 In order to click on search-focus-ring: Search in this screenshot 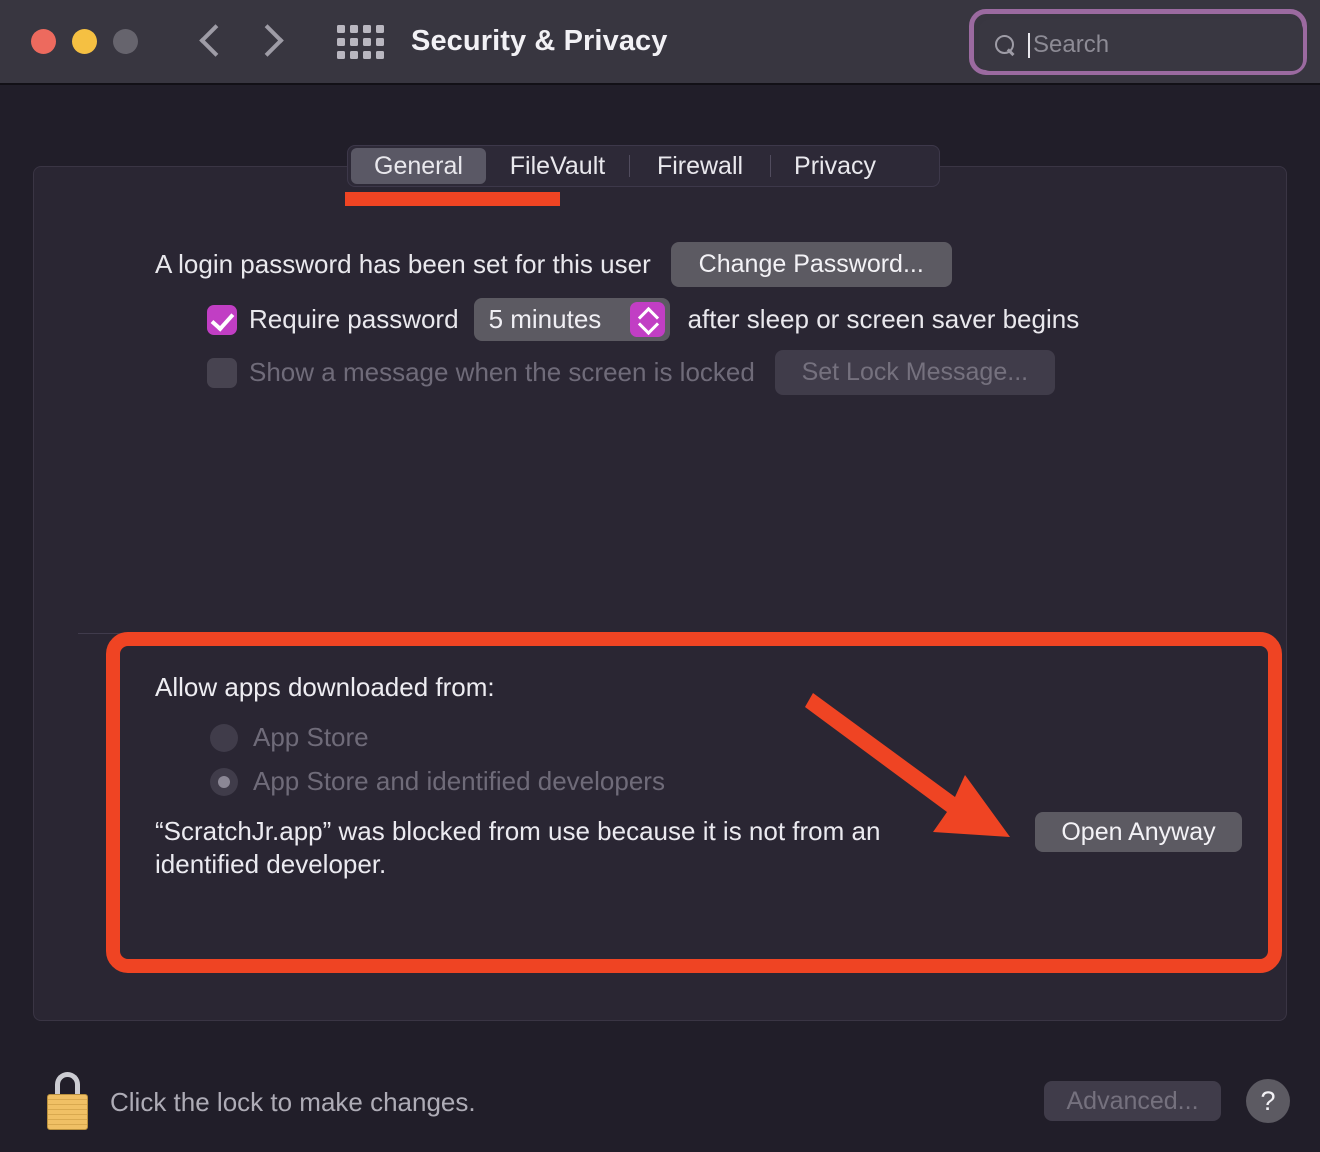, I will do `click(1138, 42)`.